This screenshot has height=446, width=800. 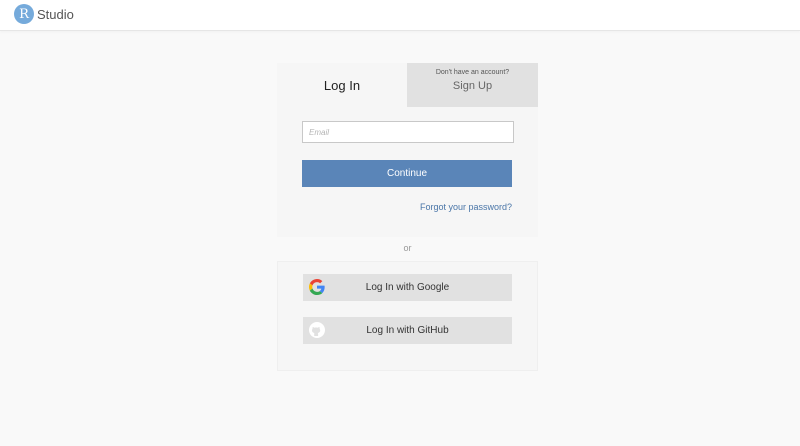 What do you see at coordinates (408, 132) in the screenshot?
I see `email-field` at bounding box center [408, 132].